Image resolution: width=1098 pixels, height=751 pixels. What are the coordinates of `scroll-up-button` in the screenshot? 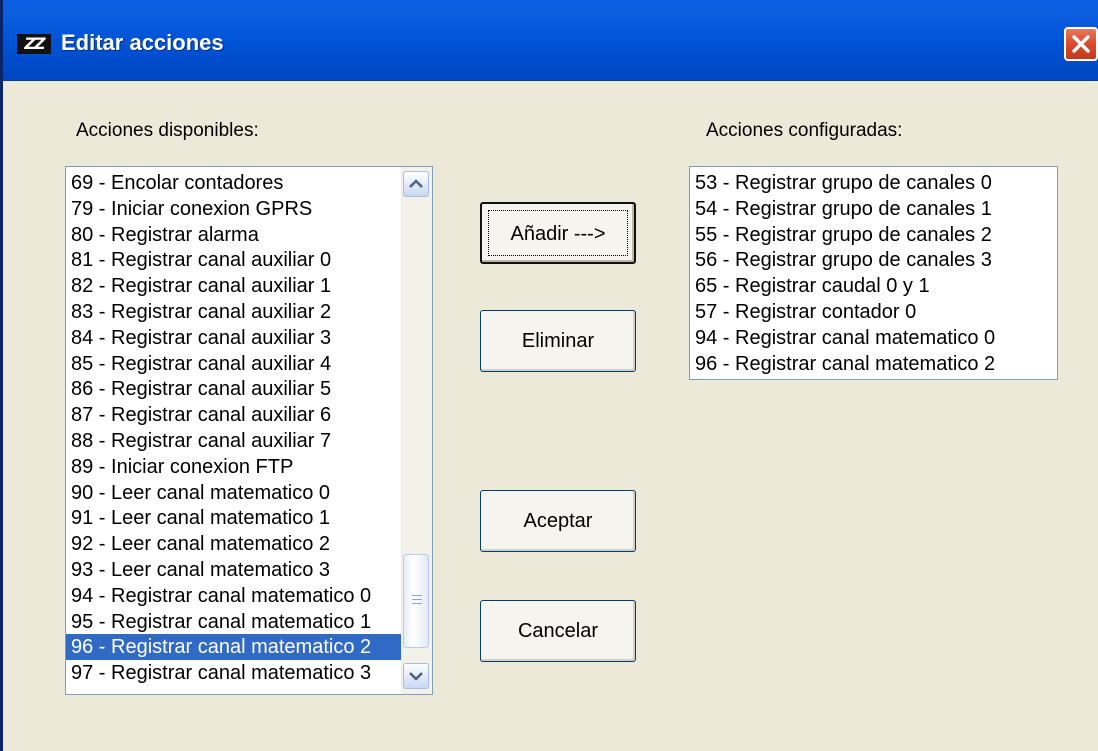 It's located at (416, 184).